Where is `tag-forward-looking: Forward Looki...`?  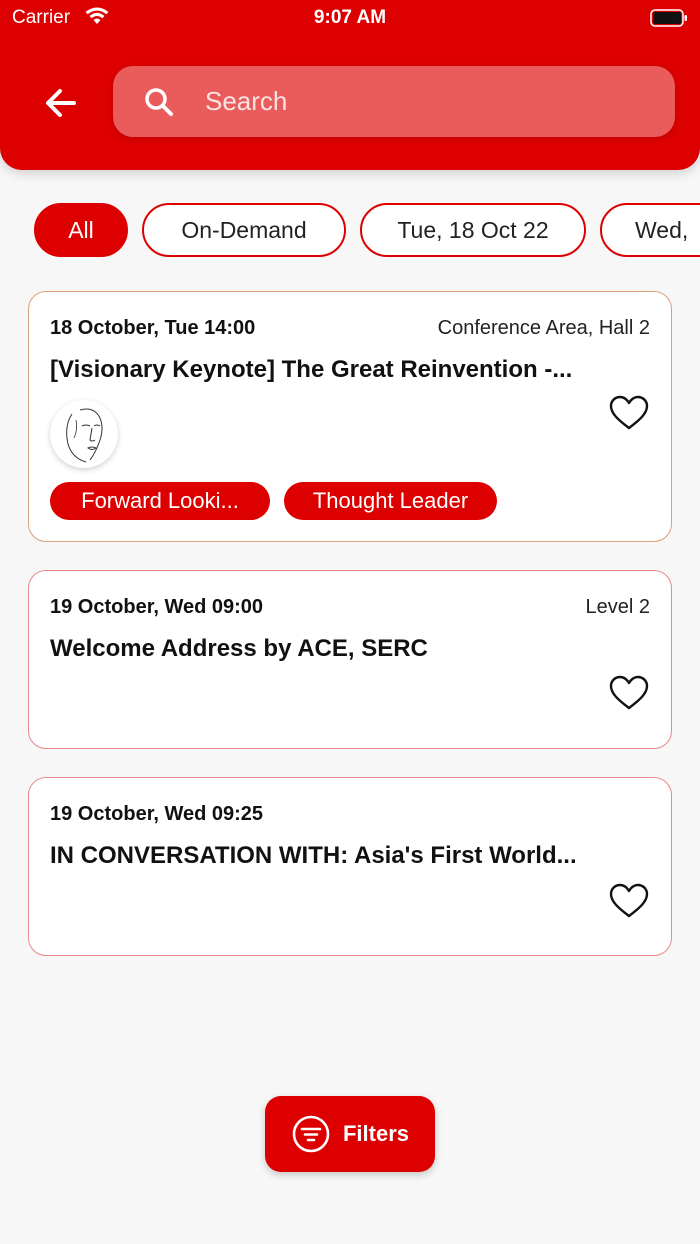
tag-forward-looking: Forward Looki... is located at coordinates (160, 501).